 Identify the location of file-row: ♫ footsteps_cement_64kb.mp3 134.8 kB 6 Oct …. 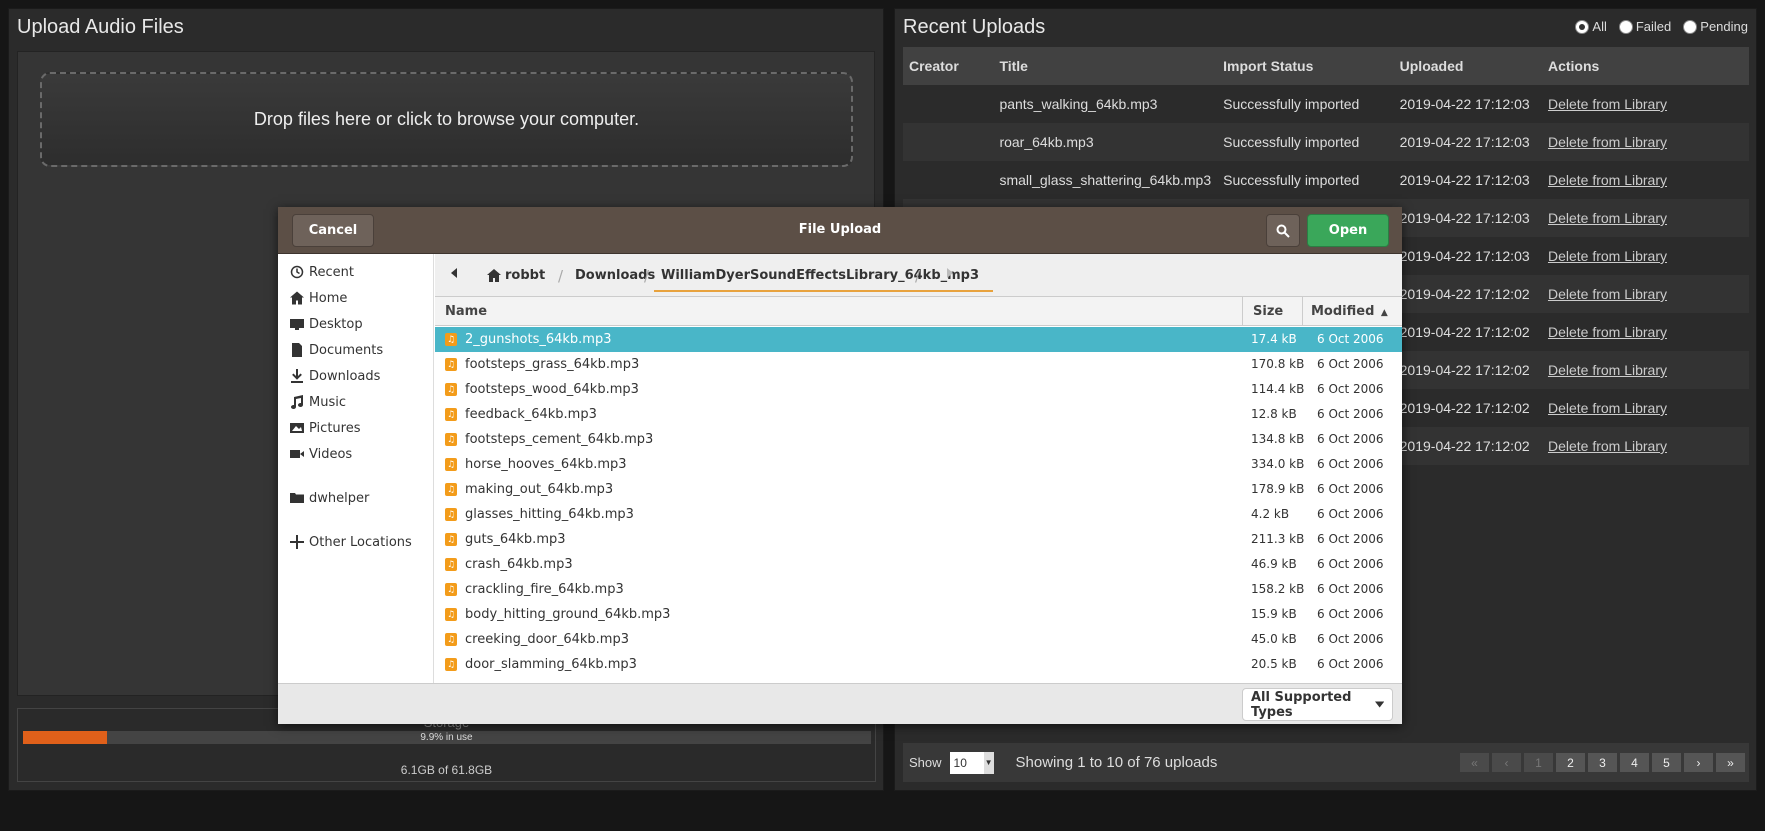
(918, 439).